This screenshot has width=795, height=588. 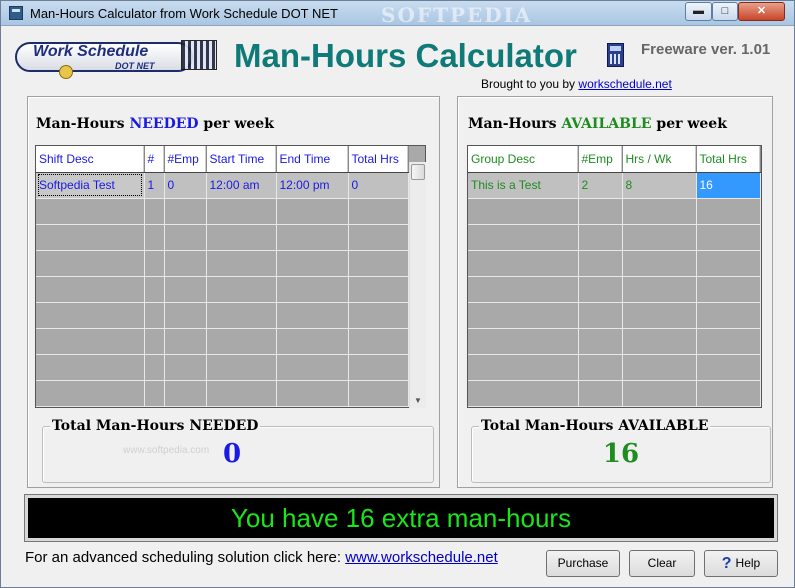 I want to click on status-message: You have 16 extra man-hours, so click(x=401, y=518).